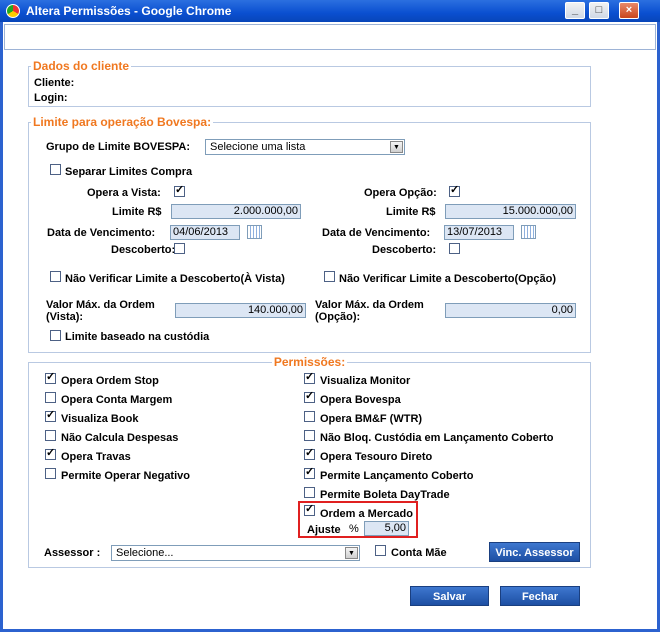 This screenshot has width=660, height=632. Describe the element at coordinates (324, 530) in the screenshot. I see `ajuste-label: Ajuste` at that location.